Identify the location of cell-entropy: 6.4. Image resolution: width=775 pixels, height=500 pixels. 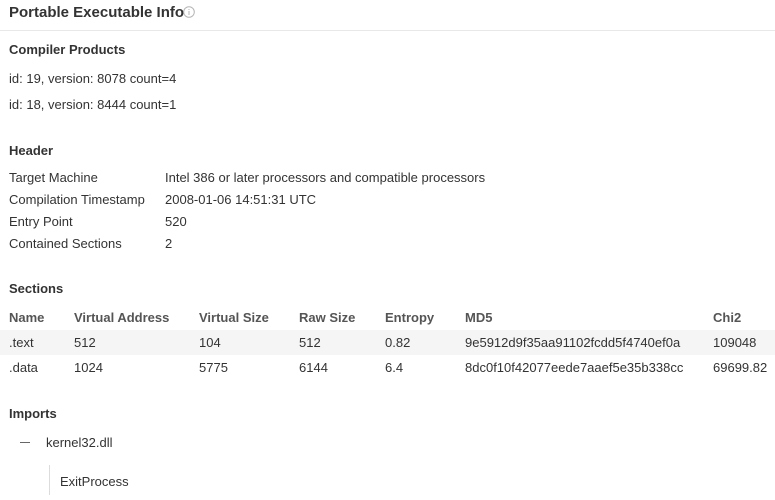
(394, 367).